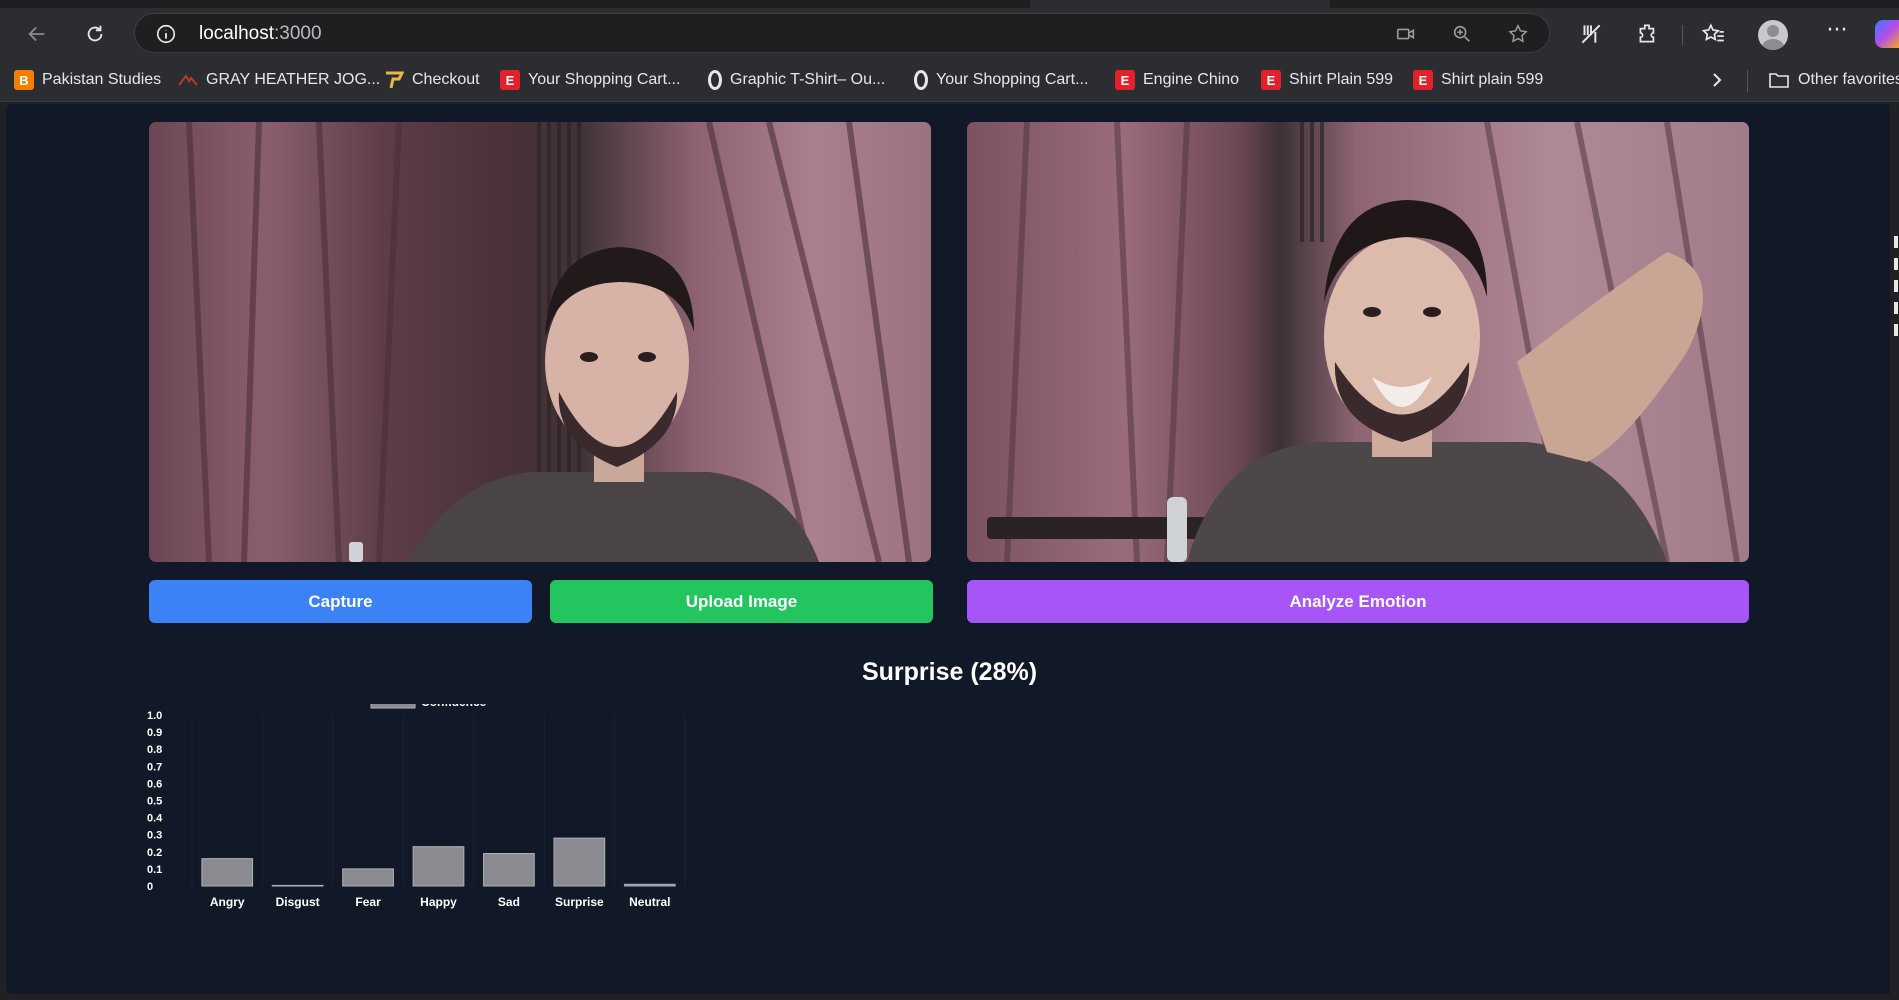 The width and height of the screenshot is (1899, 1000). I want to click on bookmark-label: Pakistan Studies, so click(102, 79).